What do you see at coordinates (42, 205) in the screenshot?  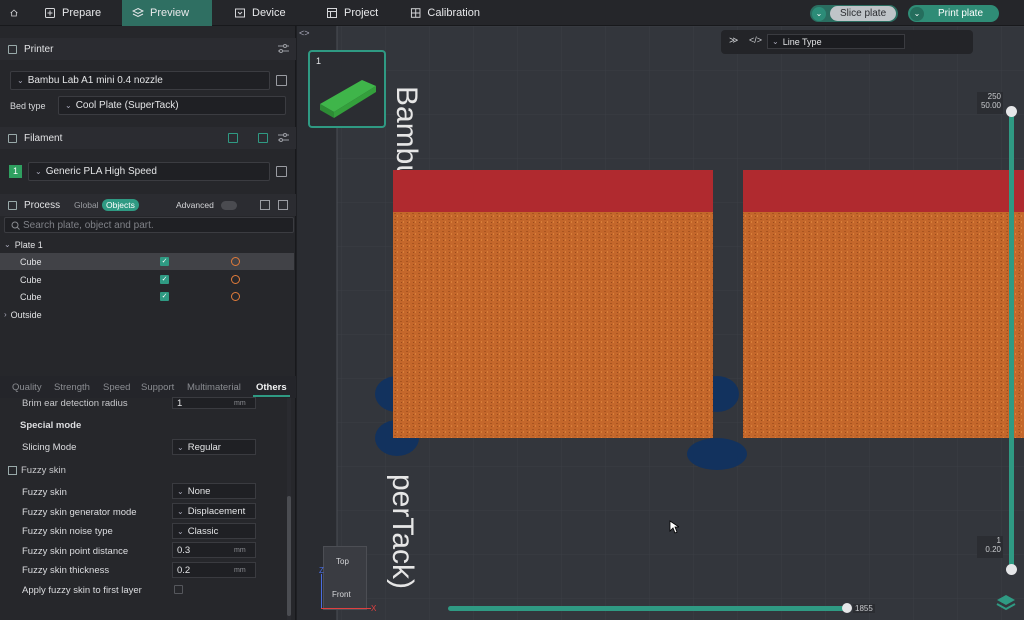 I see `section-title: Process` at bounding box center [42, 205].